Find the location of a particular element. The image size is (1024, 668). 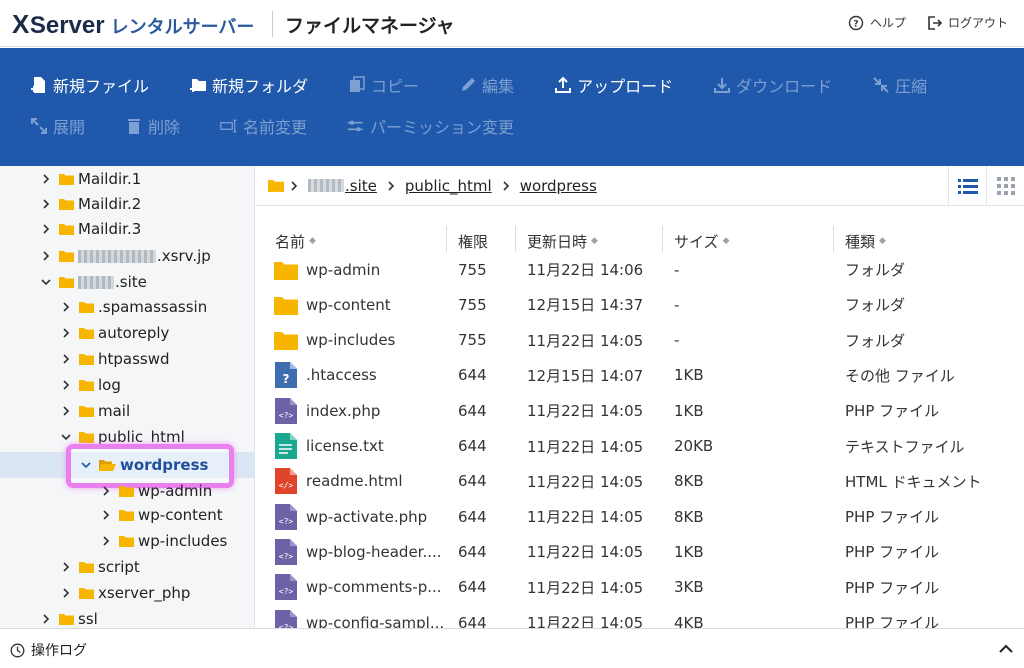

file-date: 11月22日 14:05 is located at coordinates (585, 481).